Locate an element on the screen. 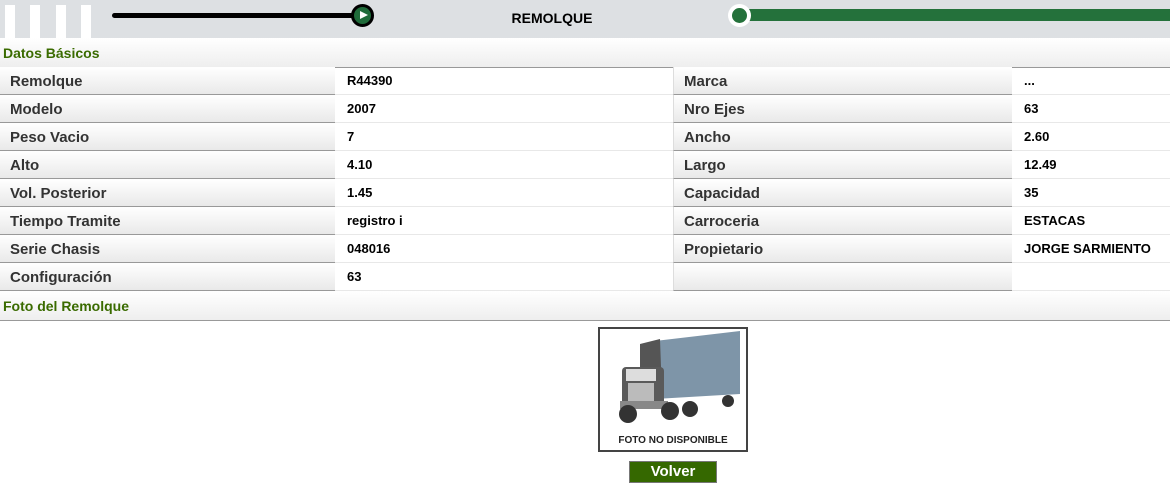 The image size is (1170, 492). field-value is located at coordinates (1091, 277).